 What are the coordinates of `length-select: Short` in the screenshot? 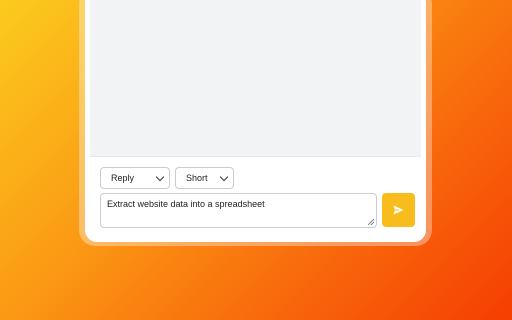 It's located at (204, 178).